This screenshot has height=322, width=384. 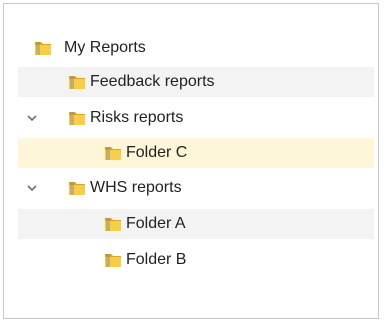 What do you see at coordinates (156, 223) in the screenshot?
I see `tree-node-label: Folder A` at bounding box center [156, 223].